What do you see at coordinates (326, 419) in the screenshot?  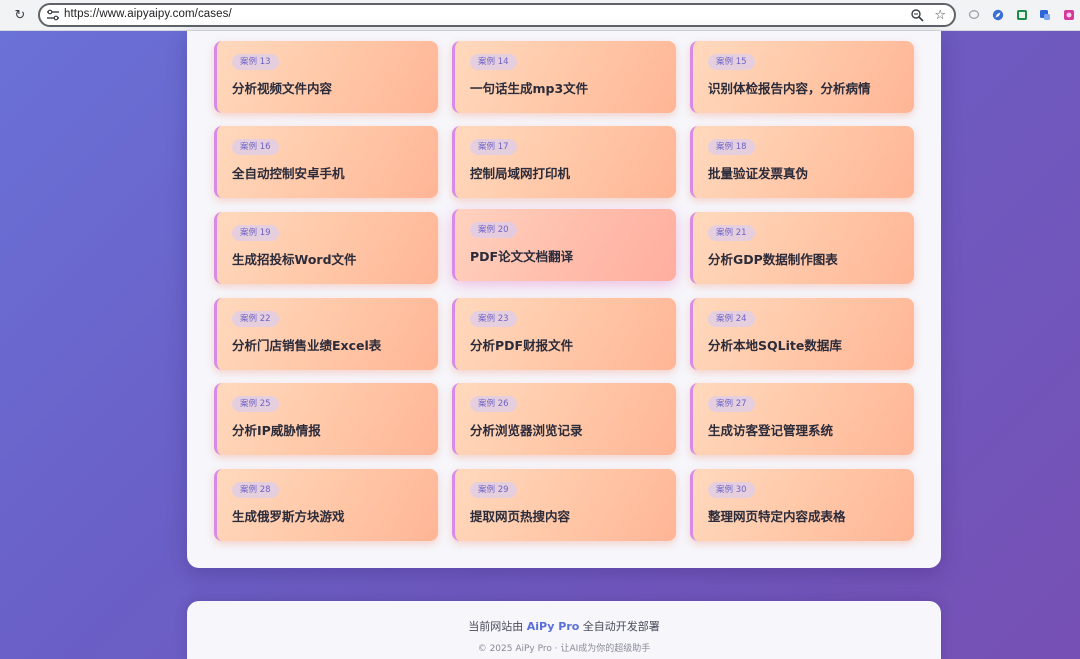 I see `case-card: 案例 25 分析IP威胁情报` at bounding box center [326, 419].